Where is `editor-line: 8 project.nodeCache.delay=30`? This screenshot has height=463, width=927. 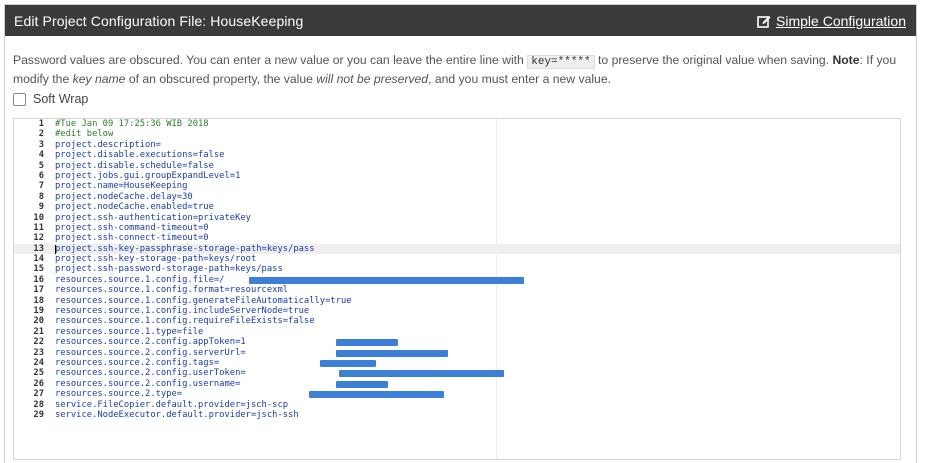
editor-line: 8 project.nodeCache.delay=30 is located at coordinates (457, 197).